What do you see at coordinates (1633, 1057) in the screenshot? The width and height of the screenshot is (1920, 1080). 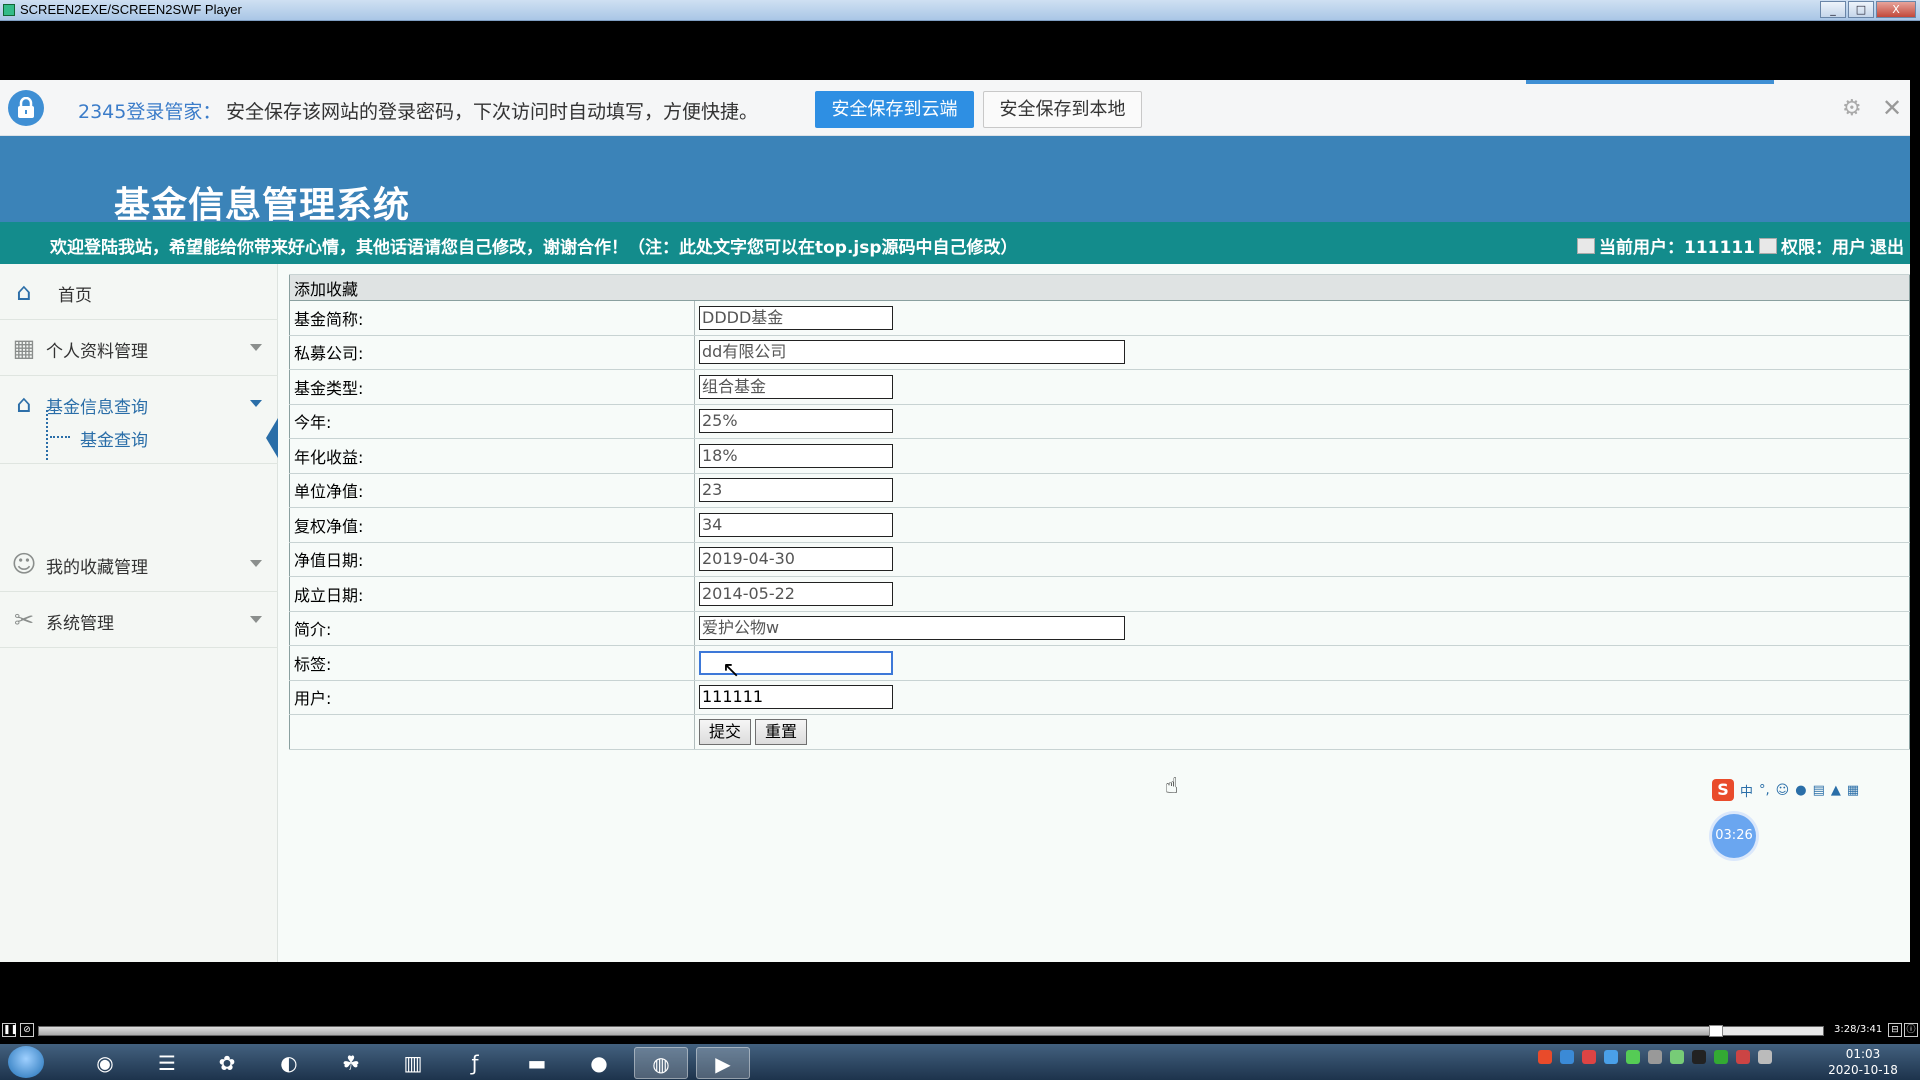 I see `wechat-tray-icon` at bounding box center [1633, 1057].